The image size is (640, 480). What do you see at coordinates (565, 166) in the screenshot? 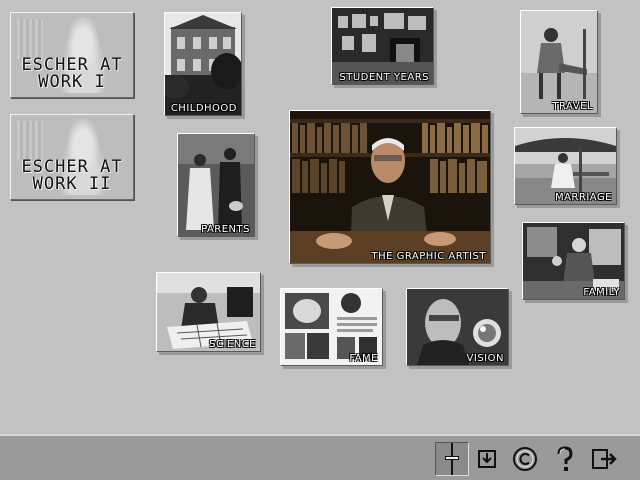
I see `tile-marriage: MARRIAGE` at bounding box center [565, 166].